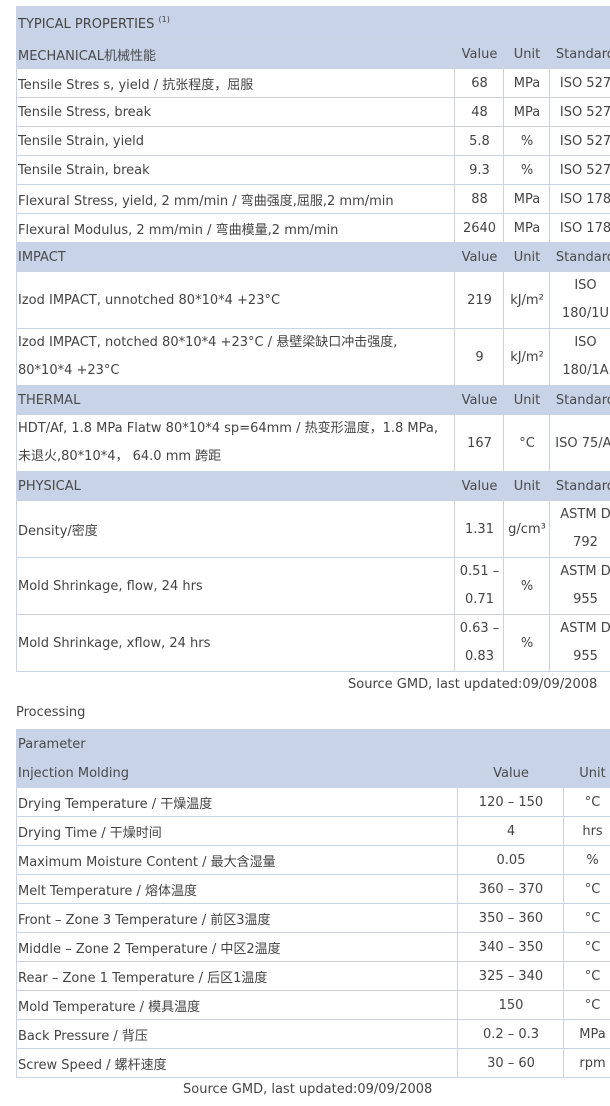 The width and height of the screenshot is (610, 1106). I want to click on parameter-label: Maximum Moisture Content / 最大含湿量, so click(237, 860).